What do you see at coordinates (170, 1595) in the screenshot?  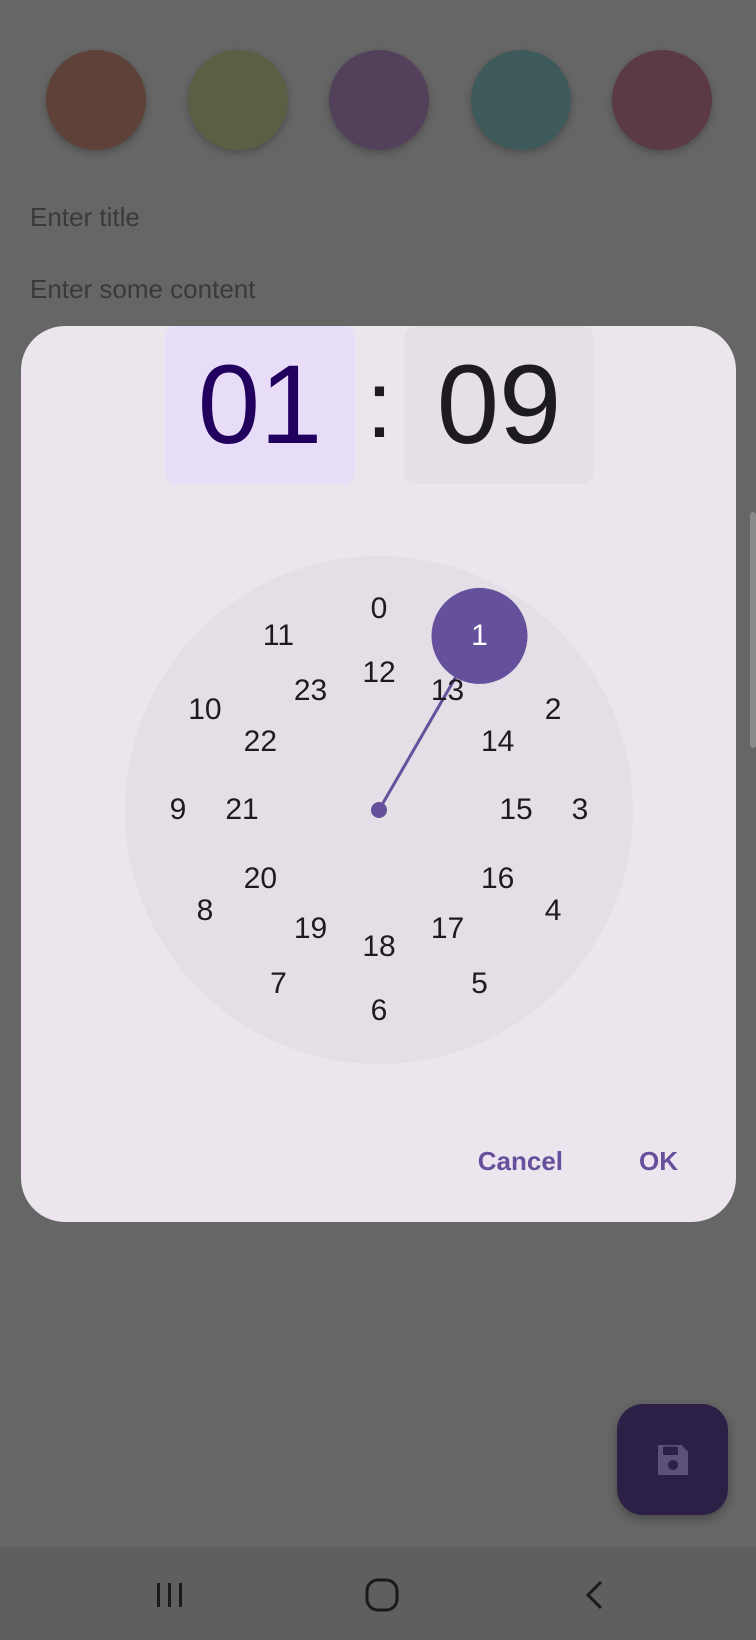 I see `recent-apps-icon` at bounding box center [170, 1595].